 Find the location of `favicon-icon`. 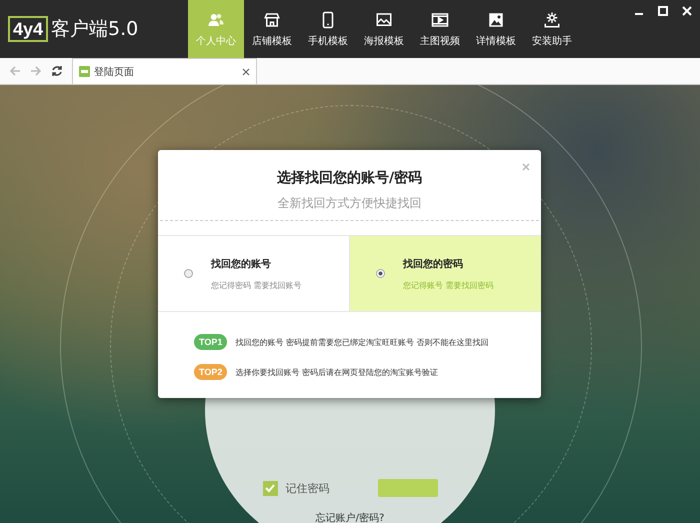

favicon-icon is located at coordinates (84, 71).